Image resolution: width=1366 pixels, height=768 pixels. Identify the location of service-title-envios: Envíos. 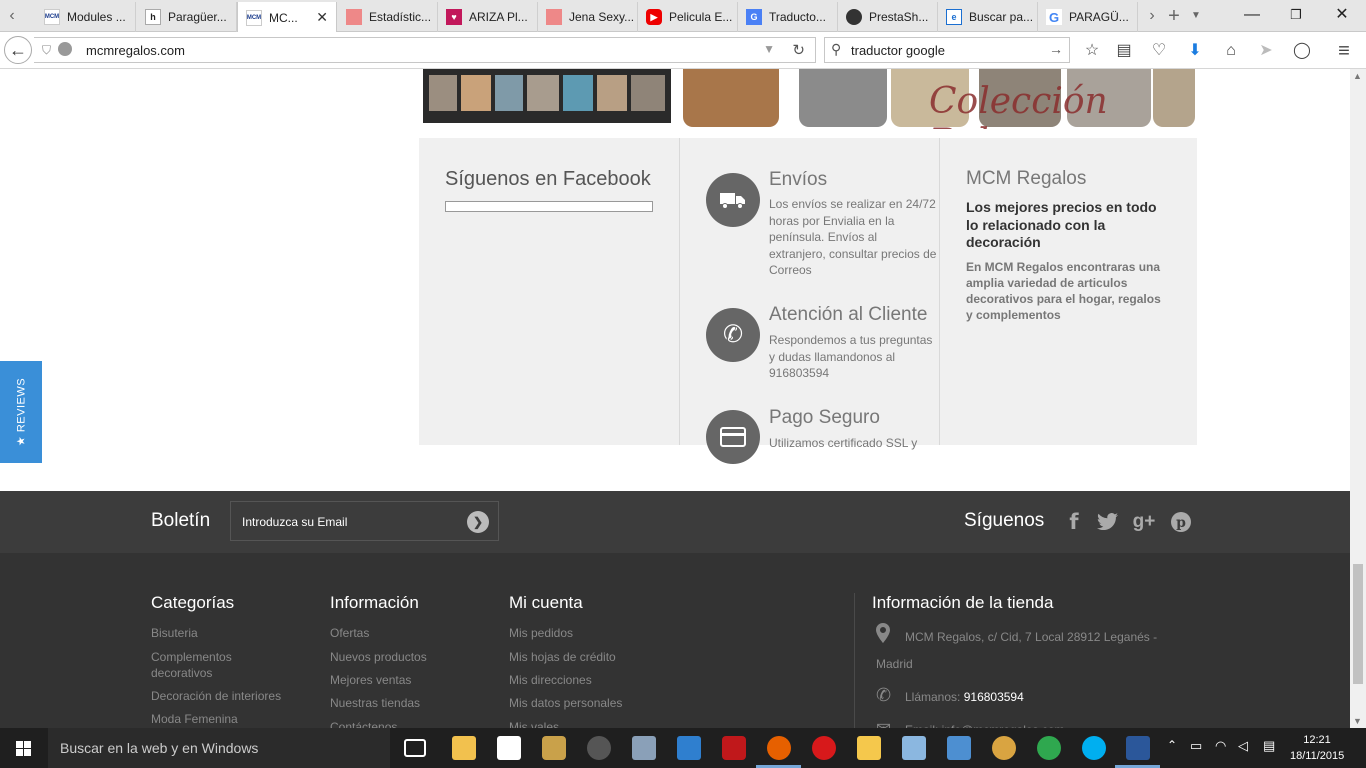
(798, 179).